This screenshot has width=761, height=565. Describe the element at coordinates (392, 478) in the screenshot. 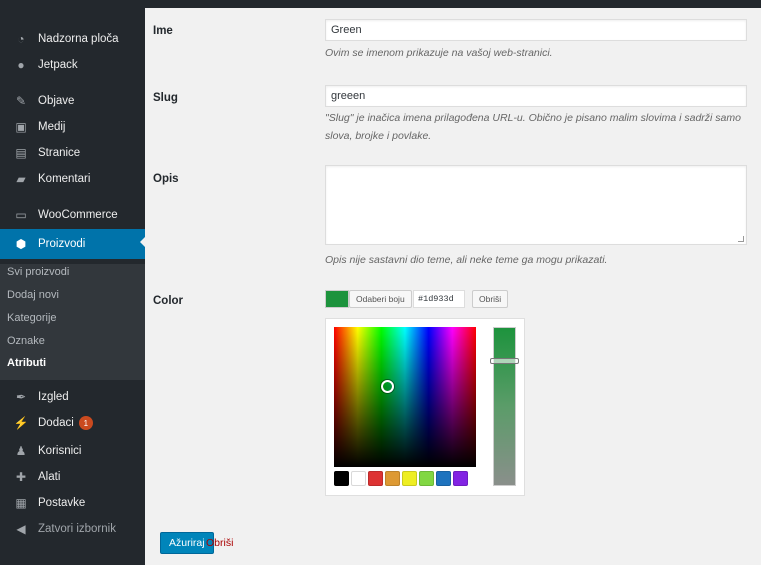

I see `palette-swatch-orange` at that location.